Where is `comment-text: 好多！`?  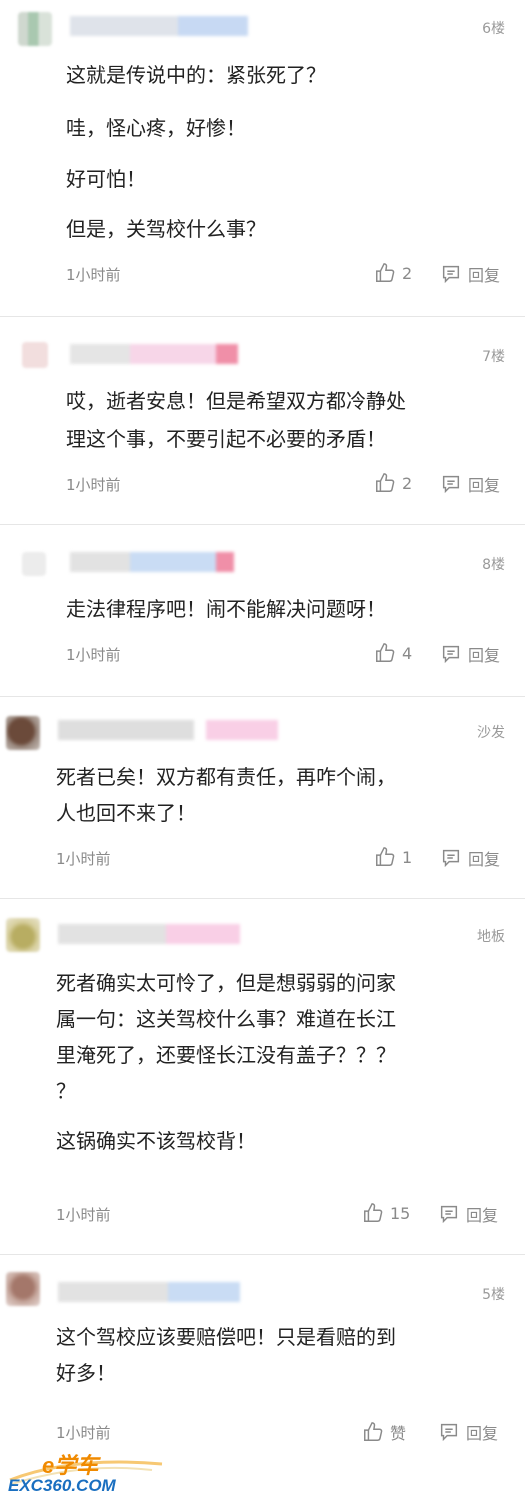
comment-text: 好多！ is located at coordinates (86, 1373).